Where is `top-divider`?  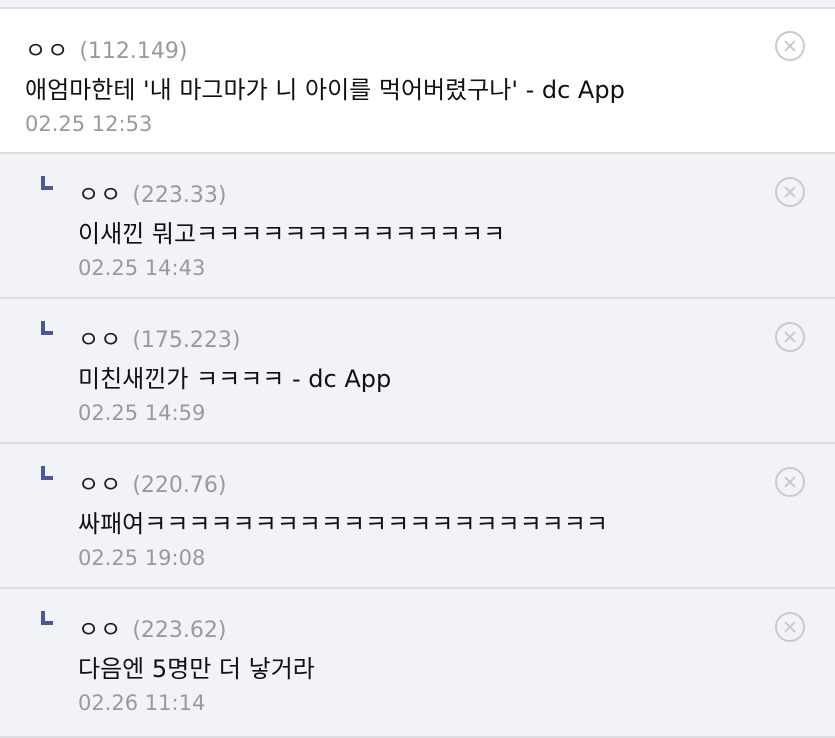
top-divider is located at coordinates (417, 4).